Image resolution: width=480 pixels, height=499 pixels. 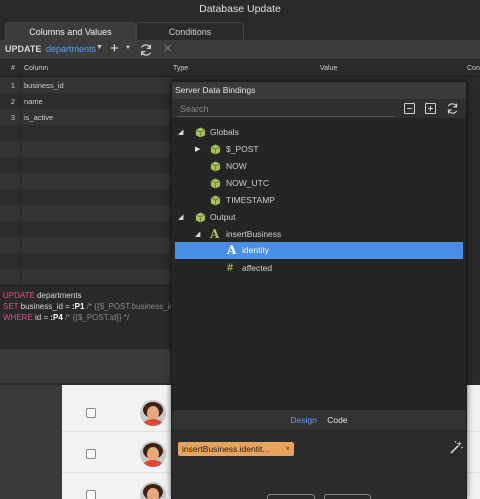 I want to click on tree-node-now-utc: NOW_UTC, so click(x=319, y=183).